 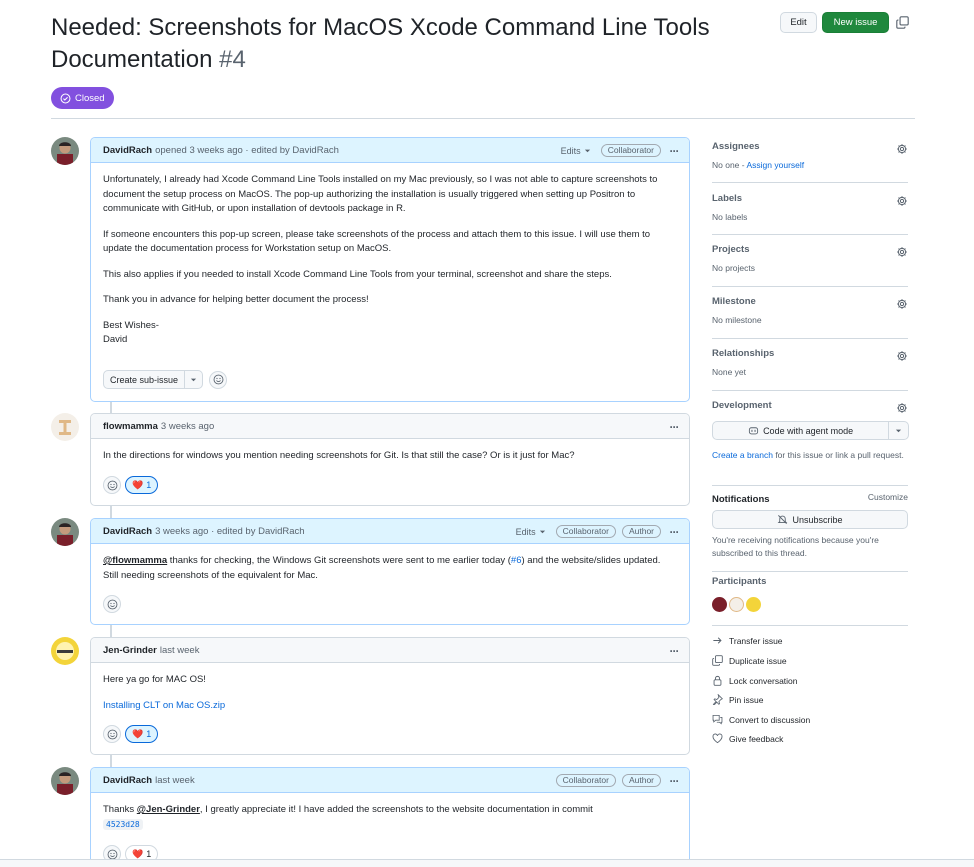 I want to click on attachment-link: Installing CLT on Mac OS.zip, so click(x=164, y=705).